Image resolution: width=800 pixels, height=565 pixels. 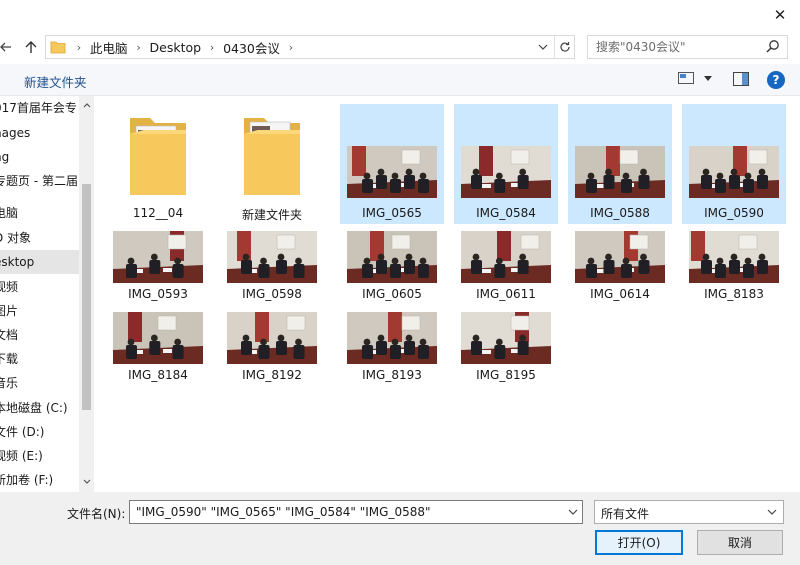 I want to click on file-item: IMG_0590, so click(x=734, y=164).